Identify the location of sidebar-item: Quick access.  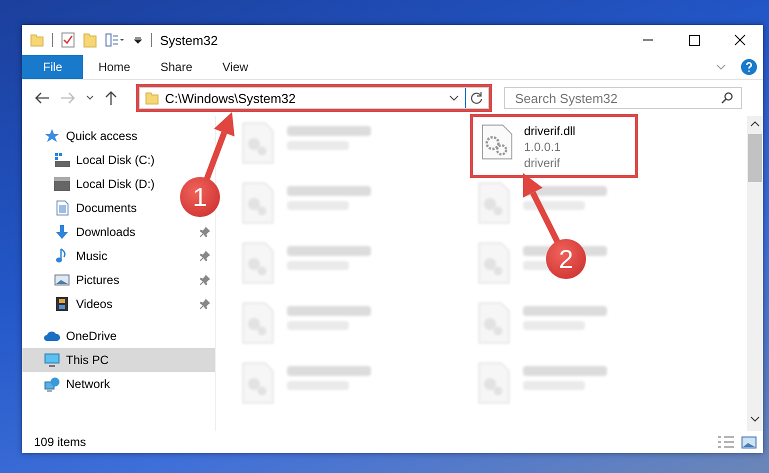
(83, 136).